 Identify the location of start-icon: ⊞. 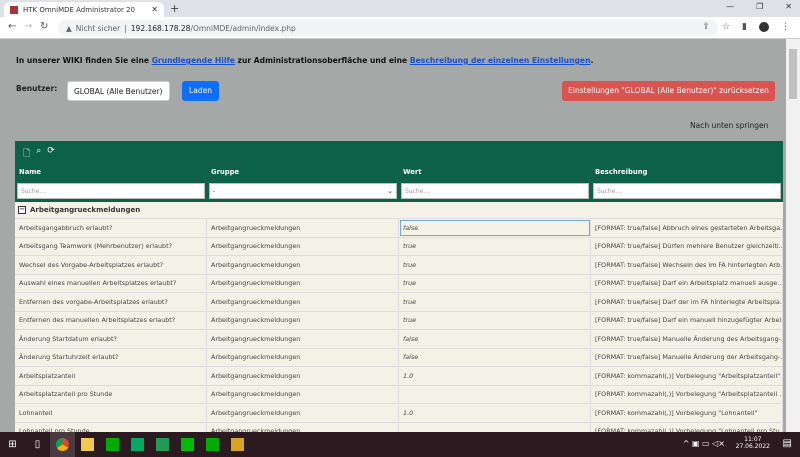
(12, 444).